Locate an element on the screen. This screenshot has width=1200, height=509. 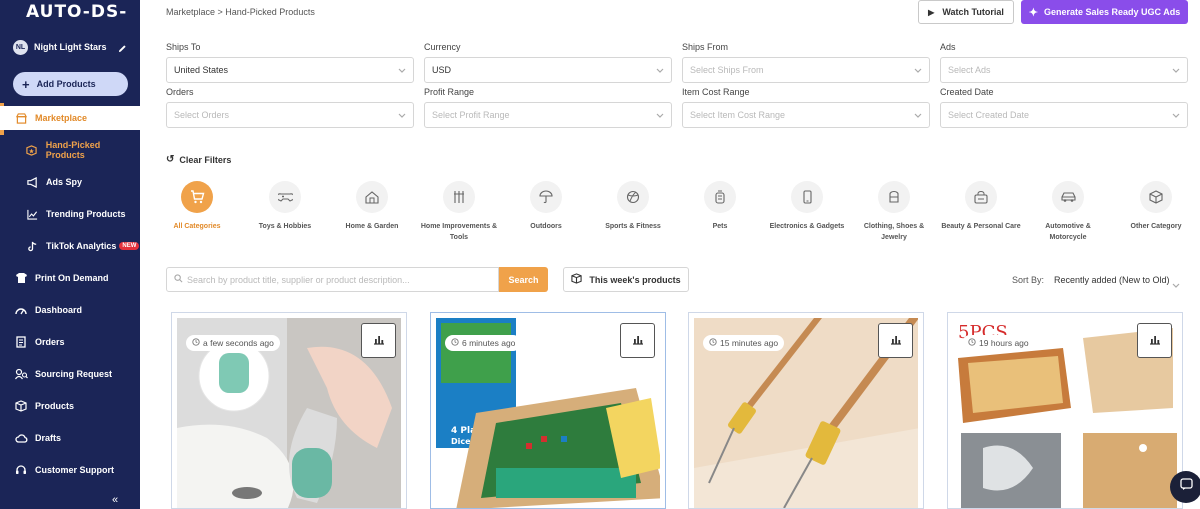
collapse-sidebar-icon: « is located at coordinates (115, 500).